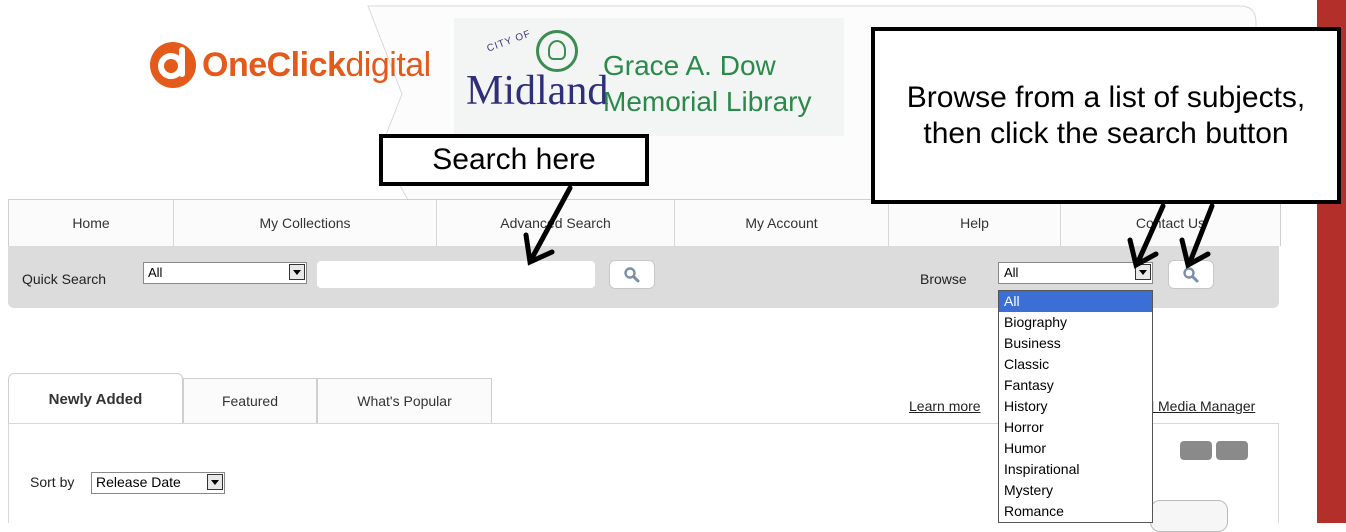 The image size is (1346, 532). Describe the element at coordinates (1075, 448) in the screenshot. I see `dropdown-option: Humor` at that location.